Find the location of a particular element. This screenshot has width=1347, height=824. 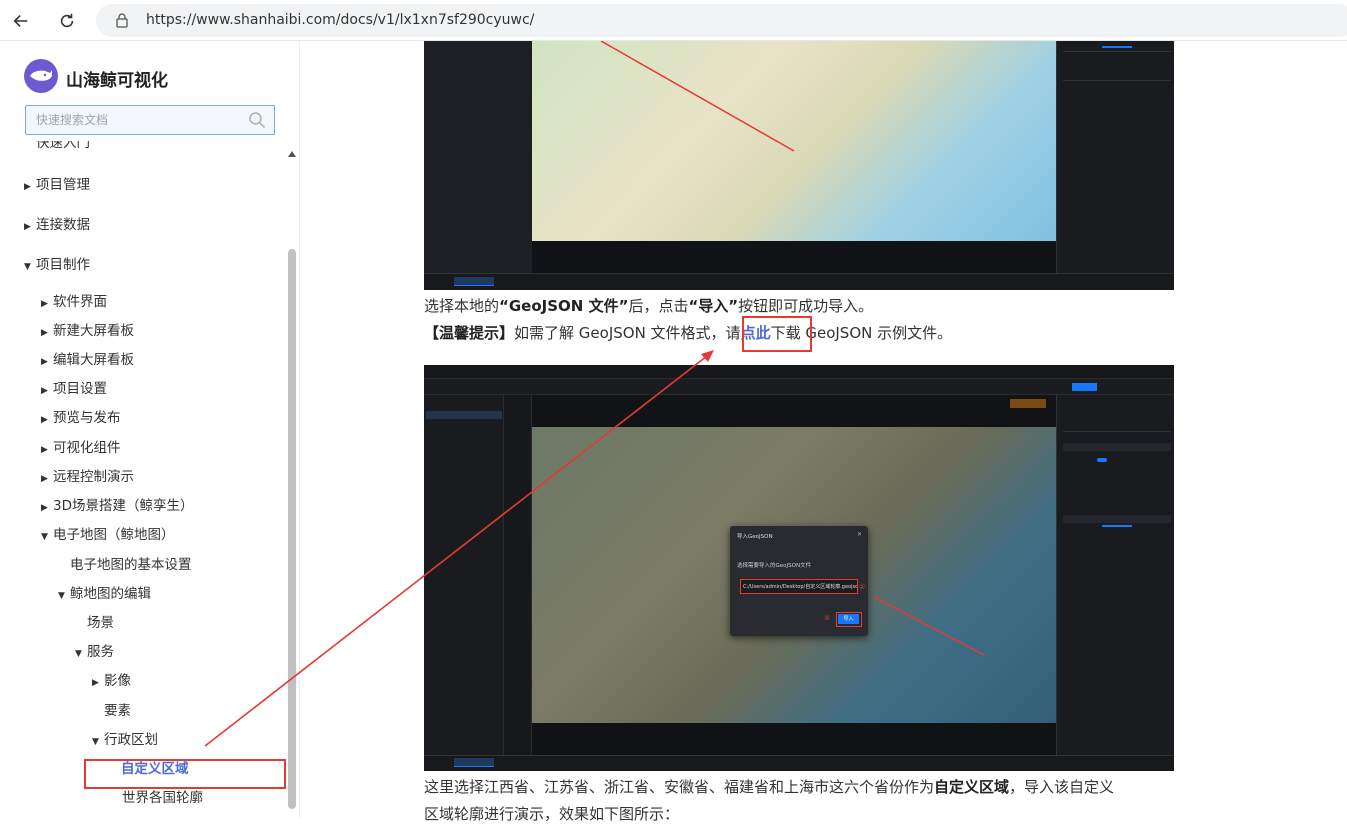

sidebar-item: ▼ 服务 is located at coordinates (94, 650).